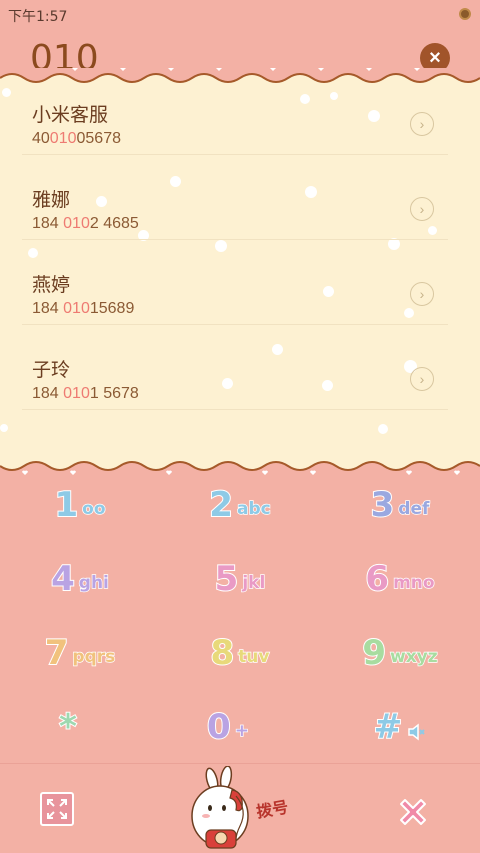  What do you see at coordinates (435, 58) in the screenshot?
I see `close-icon: ×` at bounding box center [435, 58].